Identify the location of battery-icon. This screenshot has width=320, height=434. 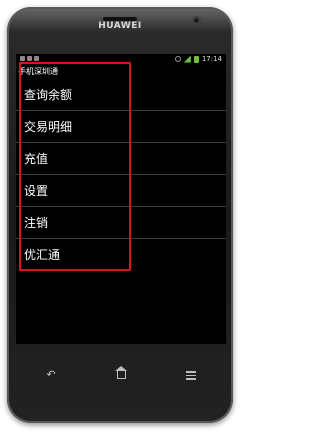
(196, 59).